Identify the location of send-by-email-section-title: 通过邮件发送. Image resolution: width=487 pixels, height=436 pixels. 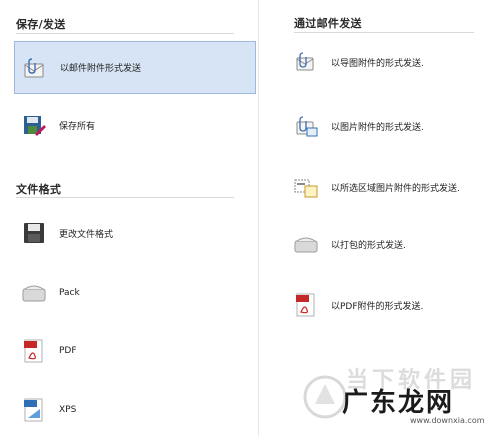
(328, 23).